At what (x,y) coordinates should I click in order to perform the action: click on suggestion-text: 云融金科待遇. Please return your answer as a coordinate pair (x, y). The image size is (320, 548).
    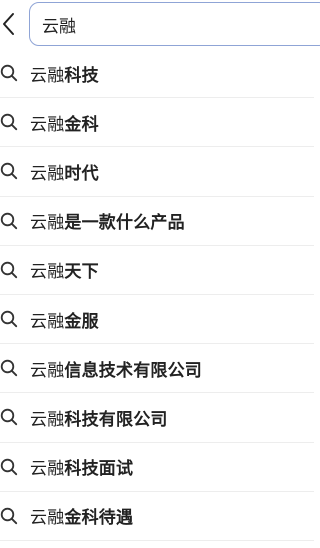
    Looking at the image, I should click on (81, 515).